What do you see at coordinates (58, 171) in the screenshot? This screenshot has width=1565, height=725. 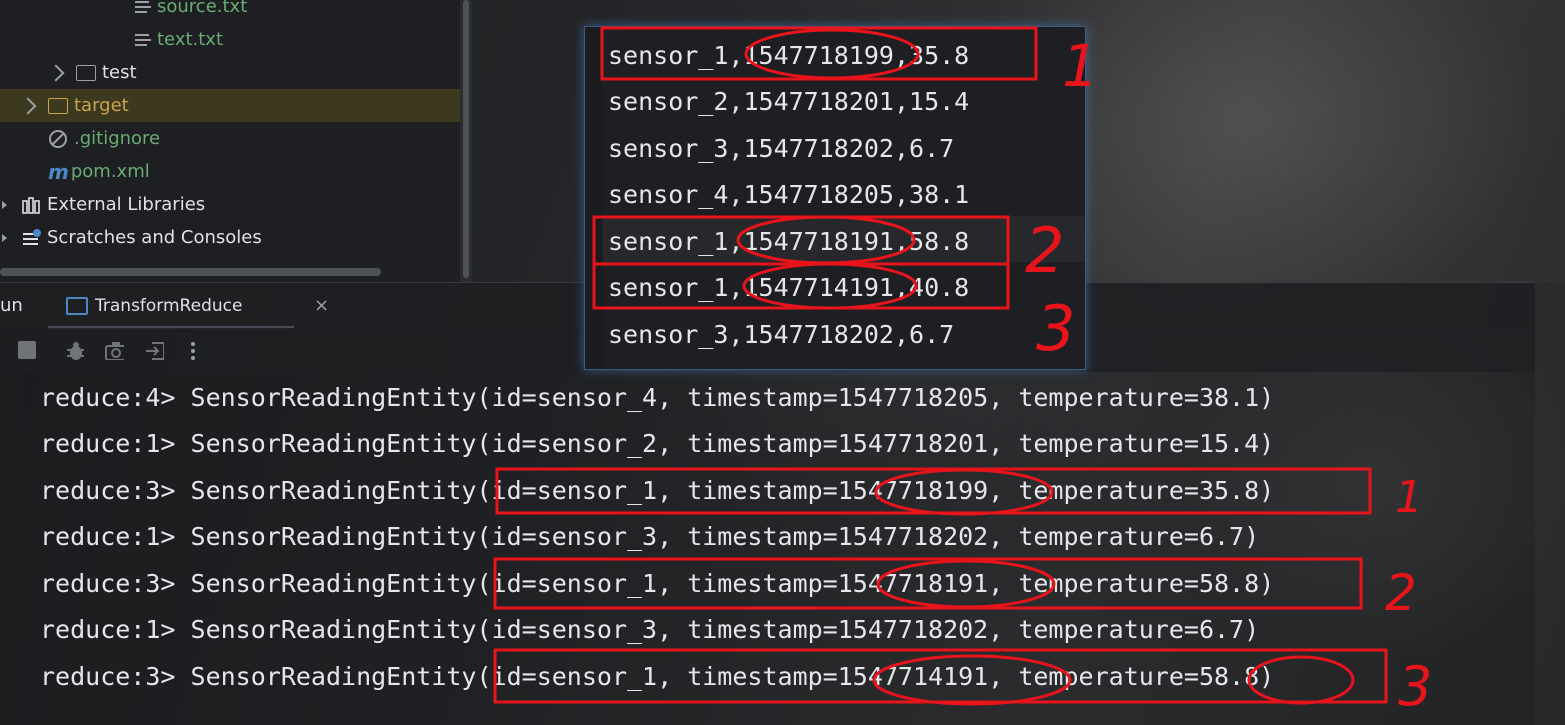 I see `maven-icon: m` at bounding box center [58, 171].